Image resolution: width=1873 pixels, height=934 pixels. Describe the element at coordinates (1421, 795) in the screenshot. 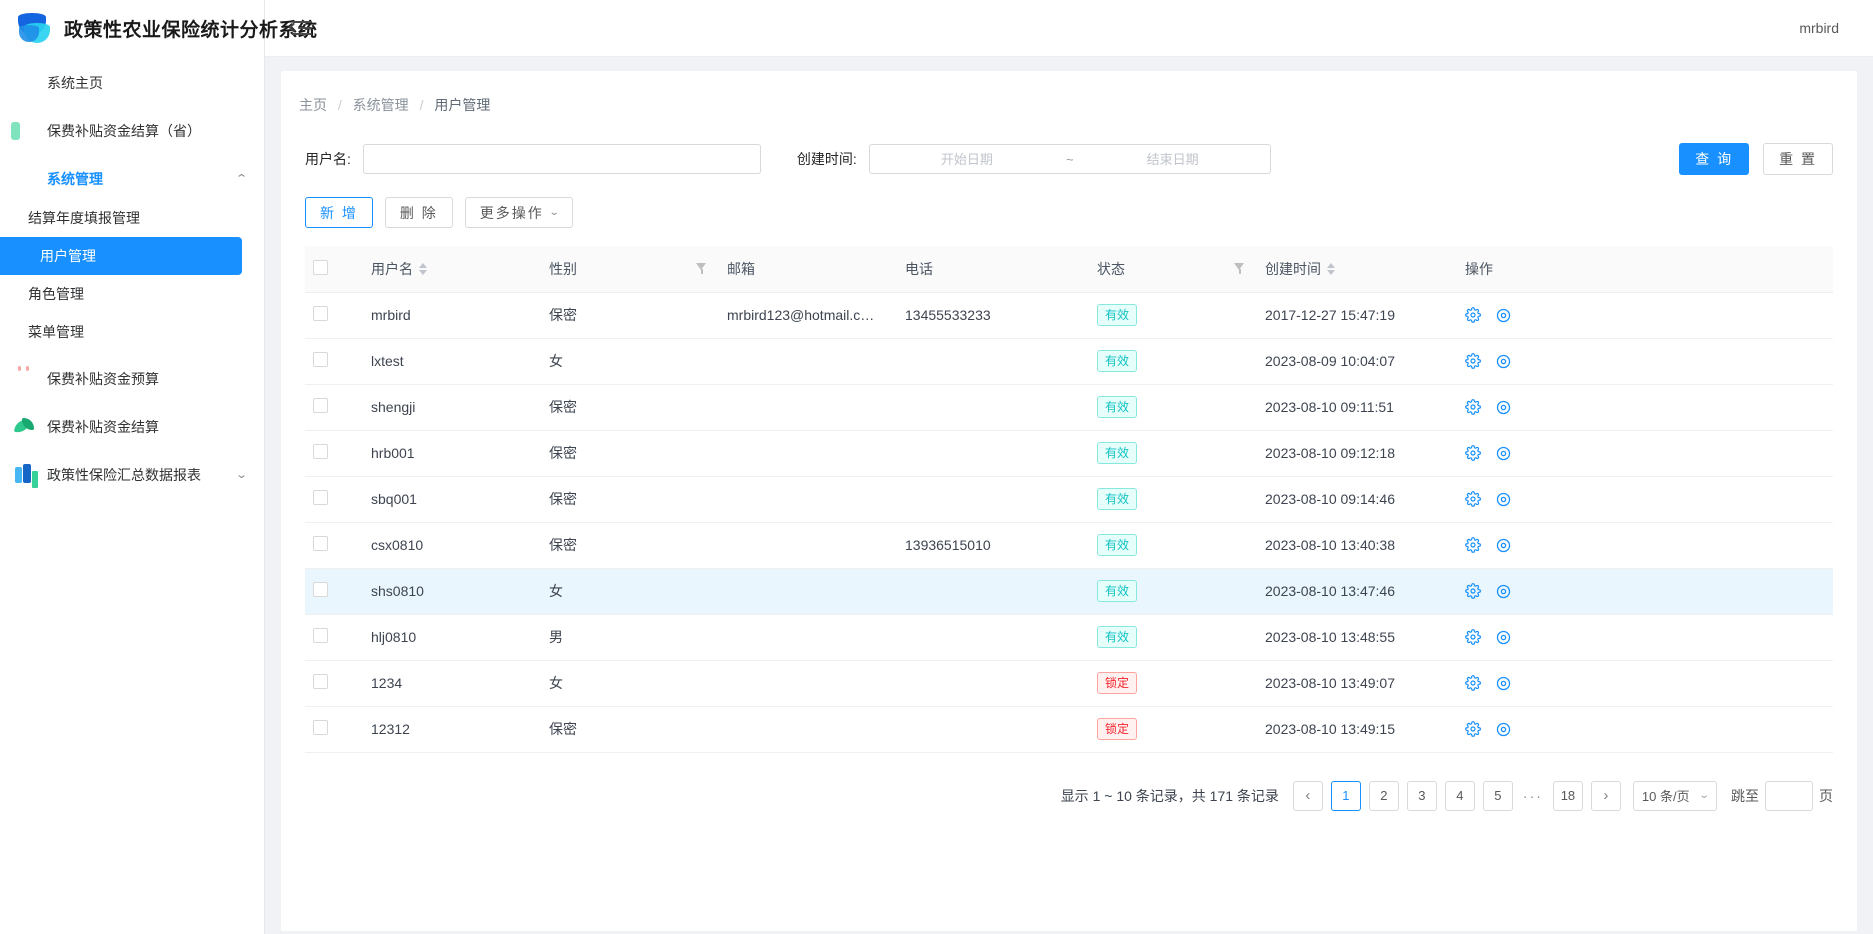

I see `page-button-3: 3` at that location.